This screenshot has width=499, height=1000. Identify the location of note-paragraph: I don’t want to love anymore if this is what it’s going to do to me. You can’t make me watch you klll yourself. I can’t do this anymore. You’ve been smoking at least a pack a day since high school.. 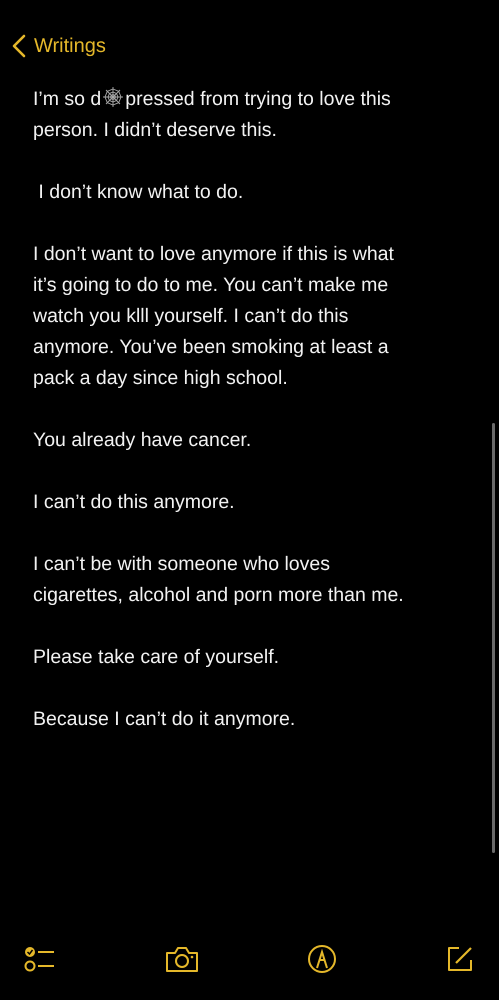
(214, 316).